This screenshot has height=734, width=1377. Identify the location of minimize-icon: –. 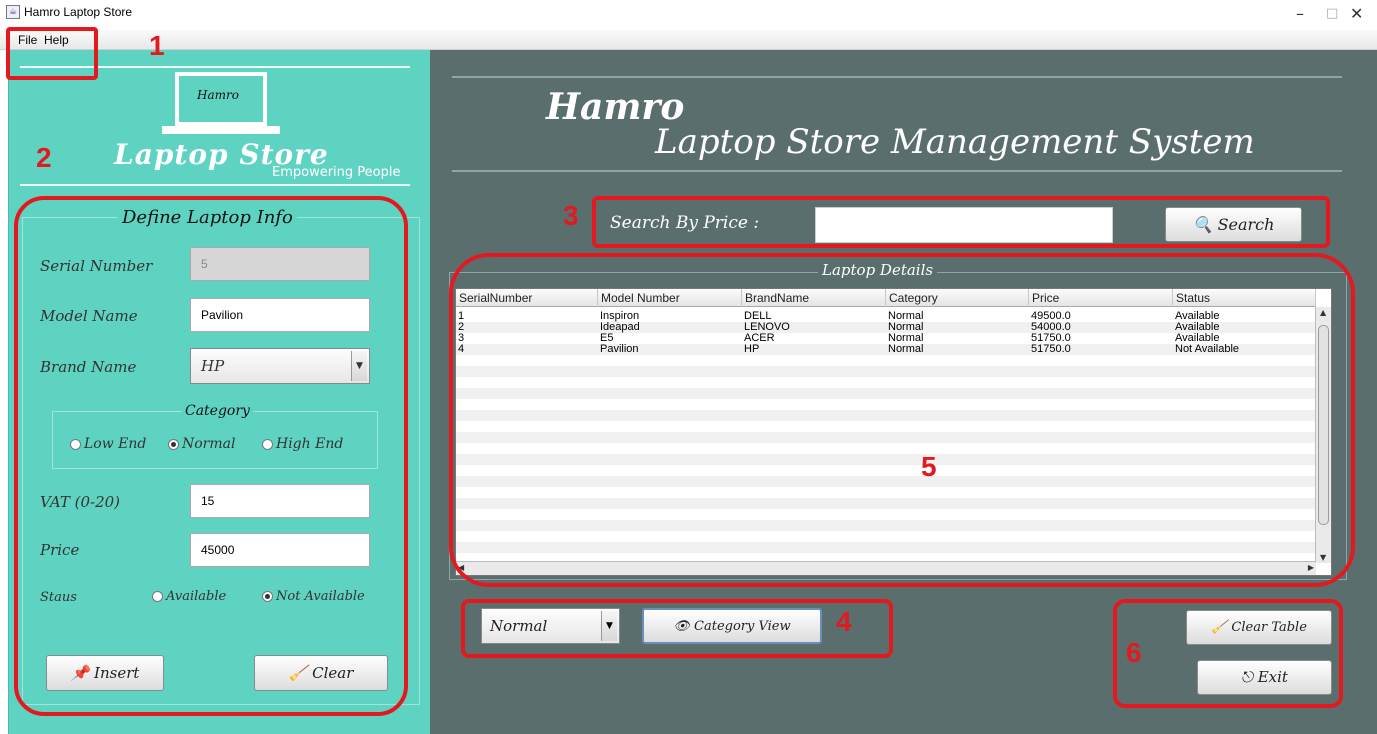
(1300, 13).